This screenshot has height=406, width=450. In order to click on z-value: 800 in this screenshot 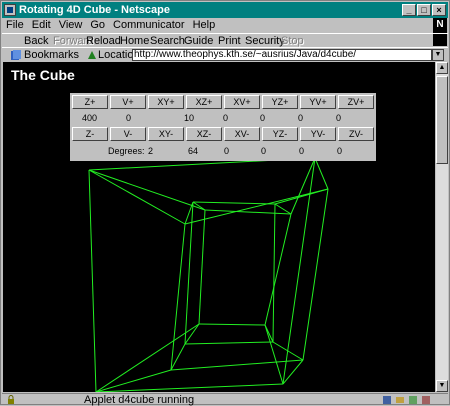, I will do `click(15, 118)`.